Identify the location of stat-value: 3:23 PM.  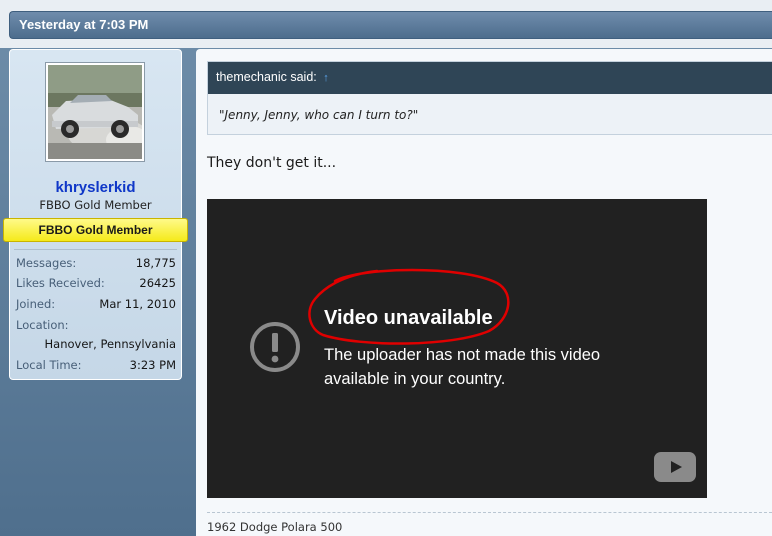
(152, 365).